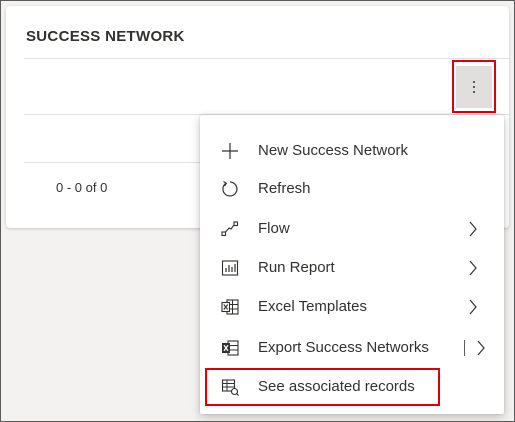 The height and width of the screenshot is (422, 515). I want to click on menu-item-refresh: Refresh, so click(352, 188).